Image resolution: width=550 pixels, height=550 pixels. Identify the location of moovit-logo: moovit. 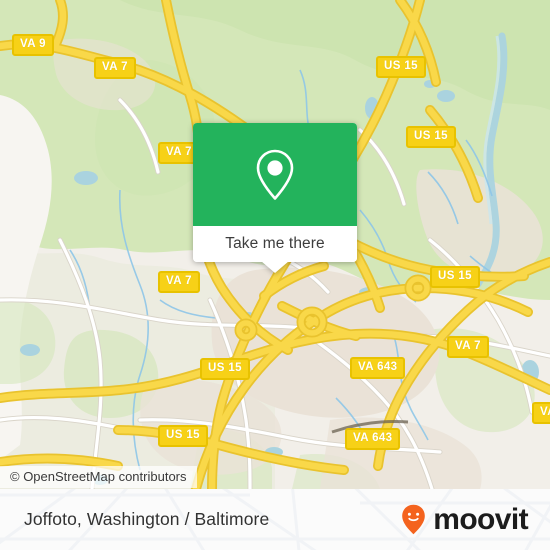
(465, 519).